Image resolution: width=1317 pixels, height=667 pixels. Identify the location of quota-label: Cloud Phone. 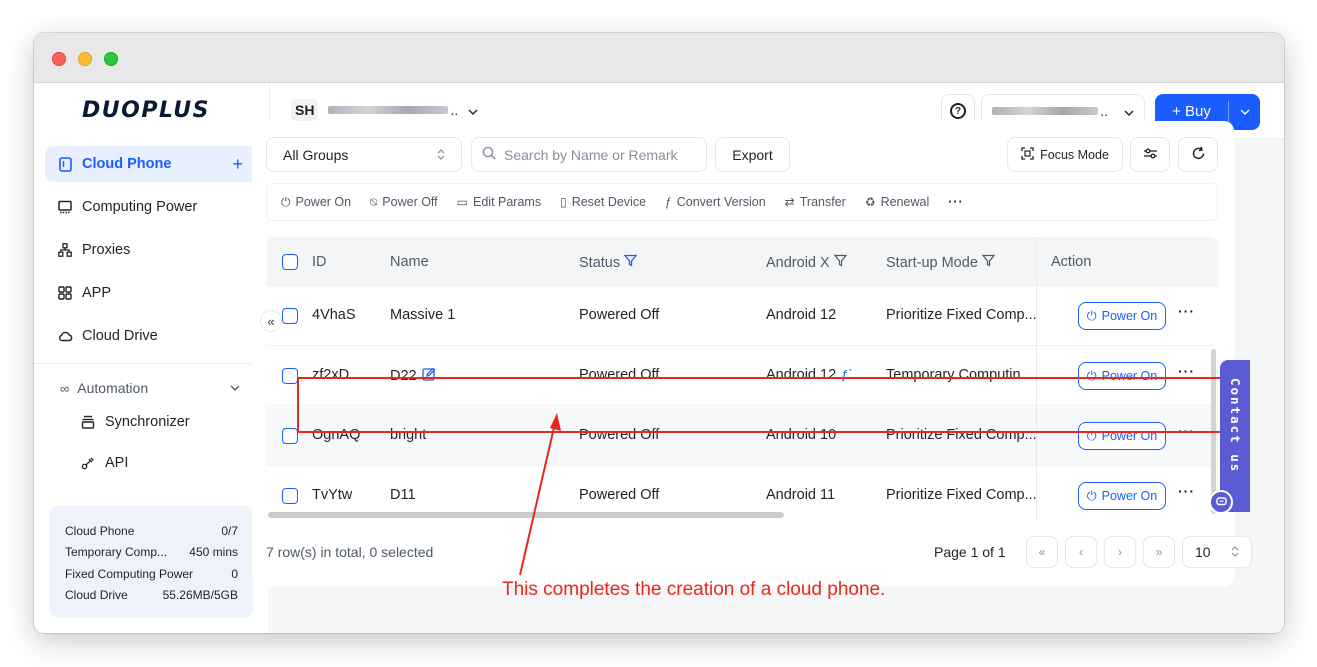
(100, 530).